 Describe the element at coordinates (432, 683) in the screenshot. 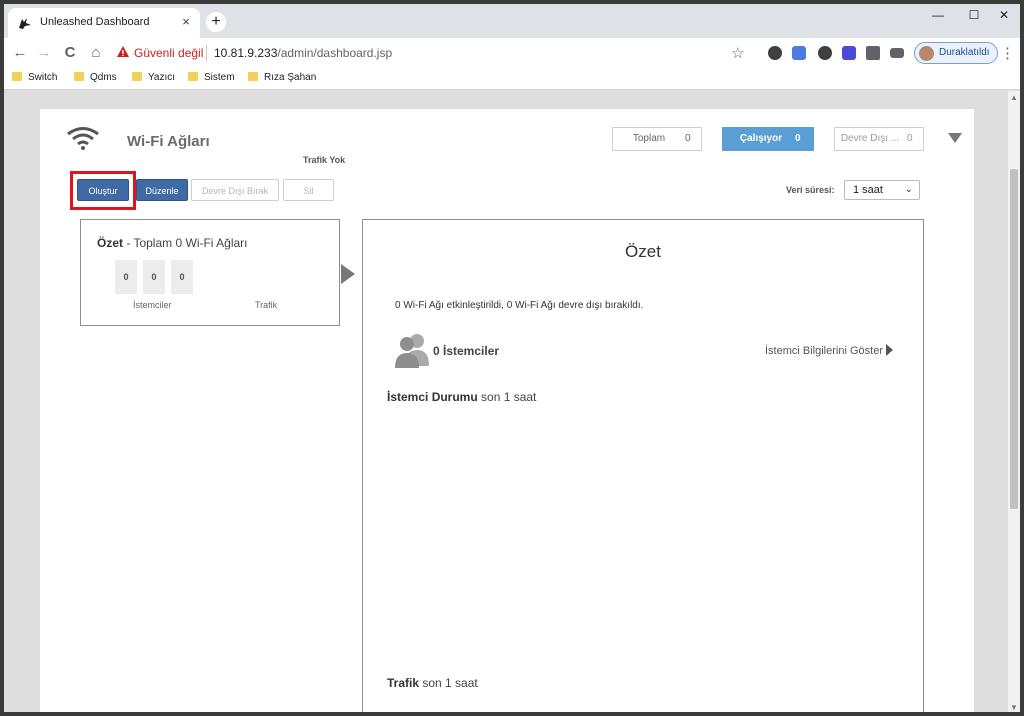

I see `traffic-heading: Trafik son 1 saat` at that location.